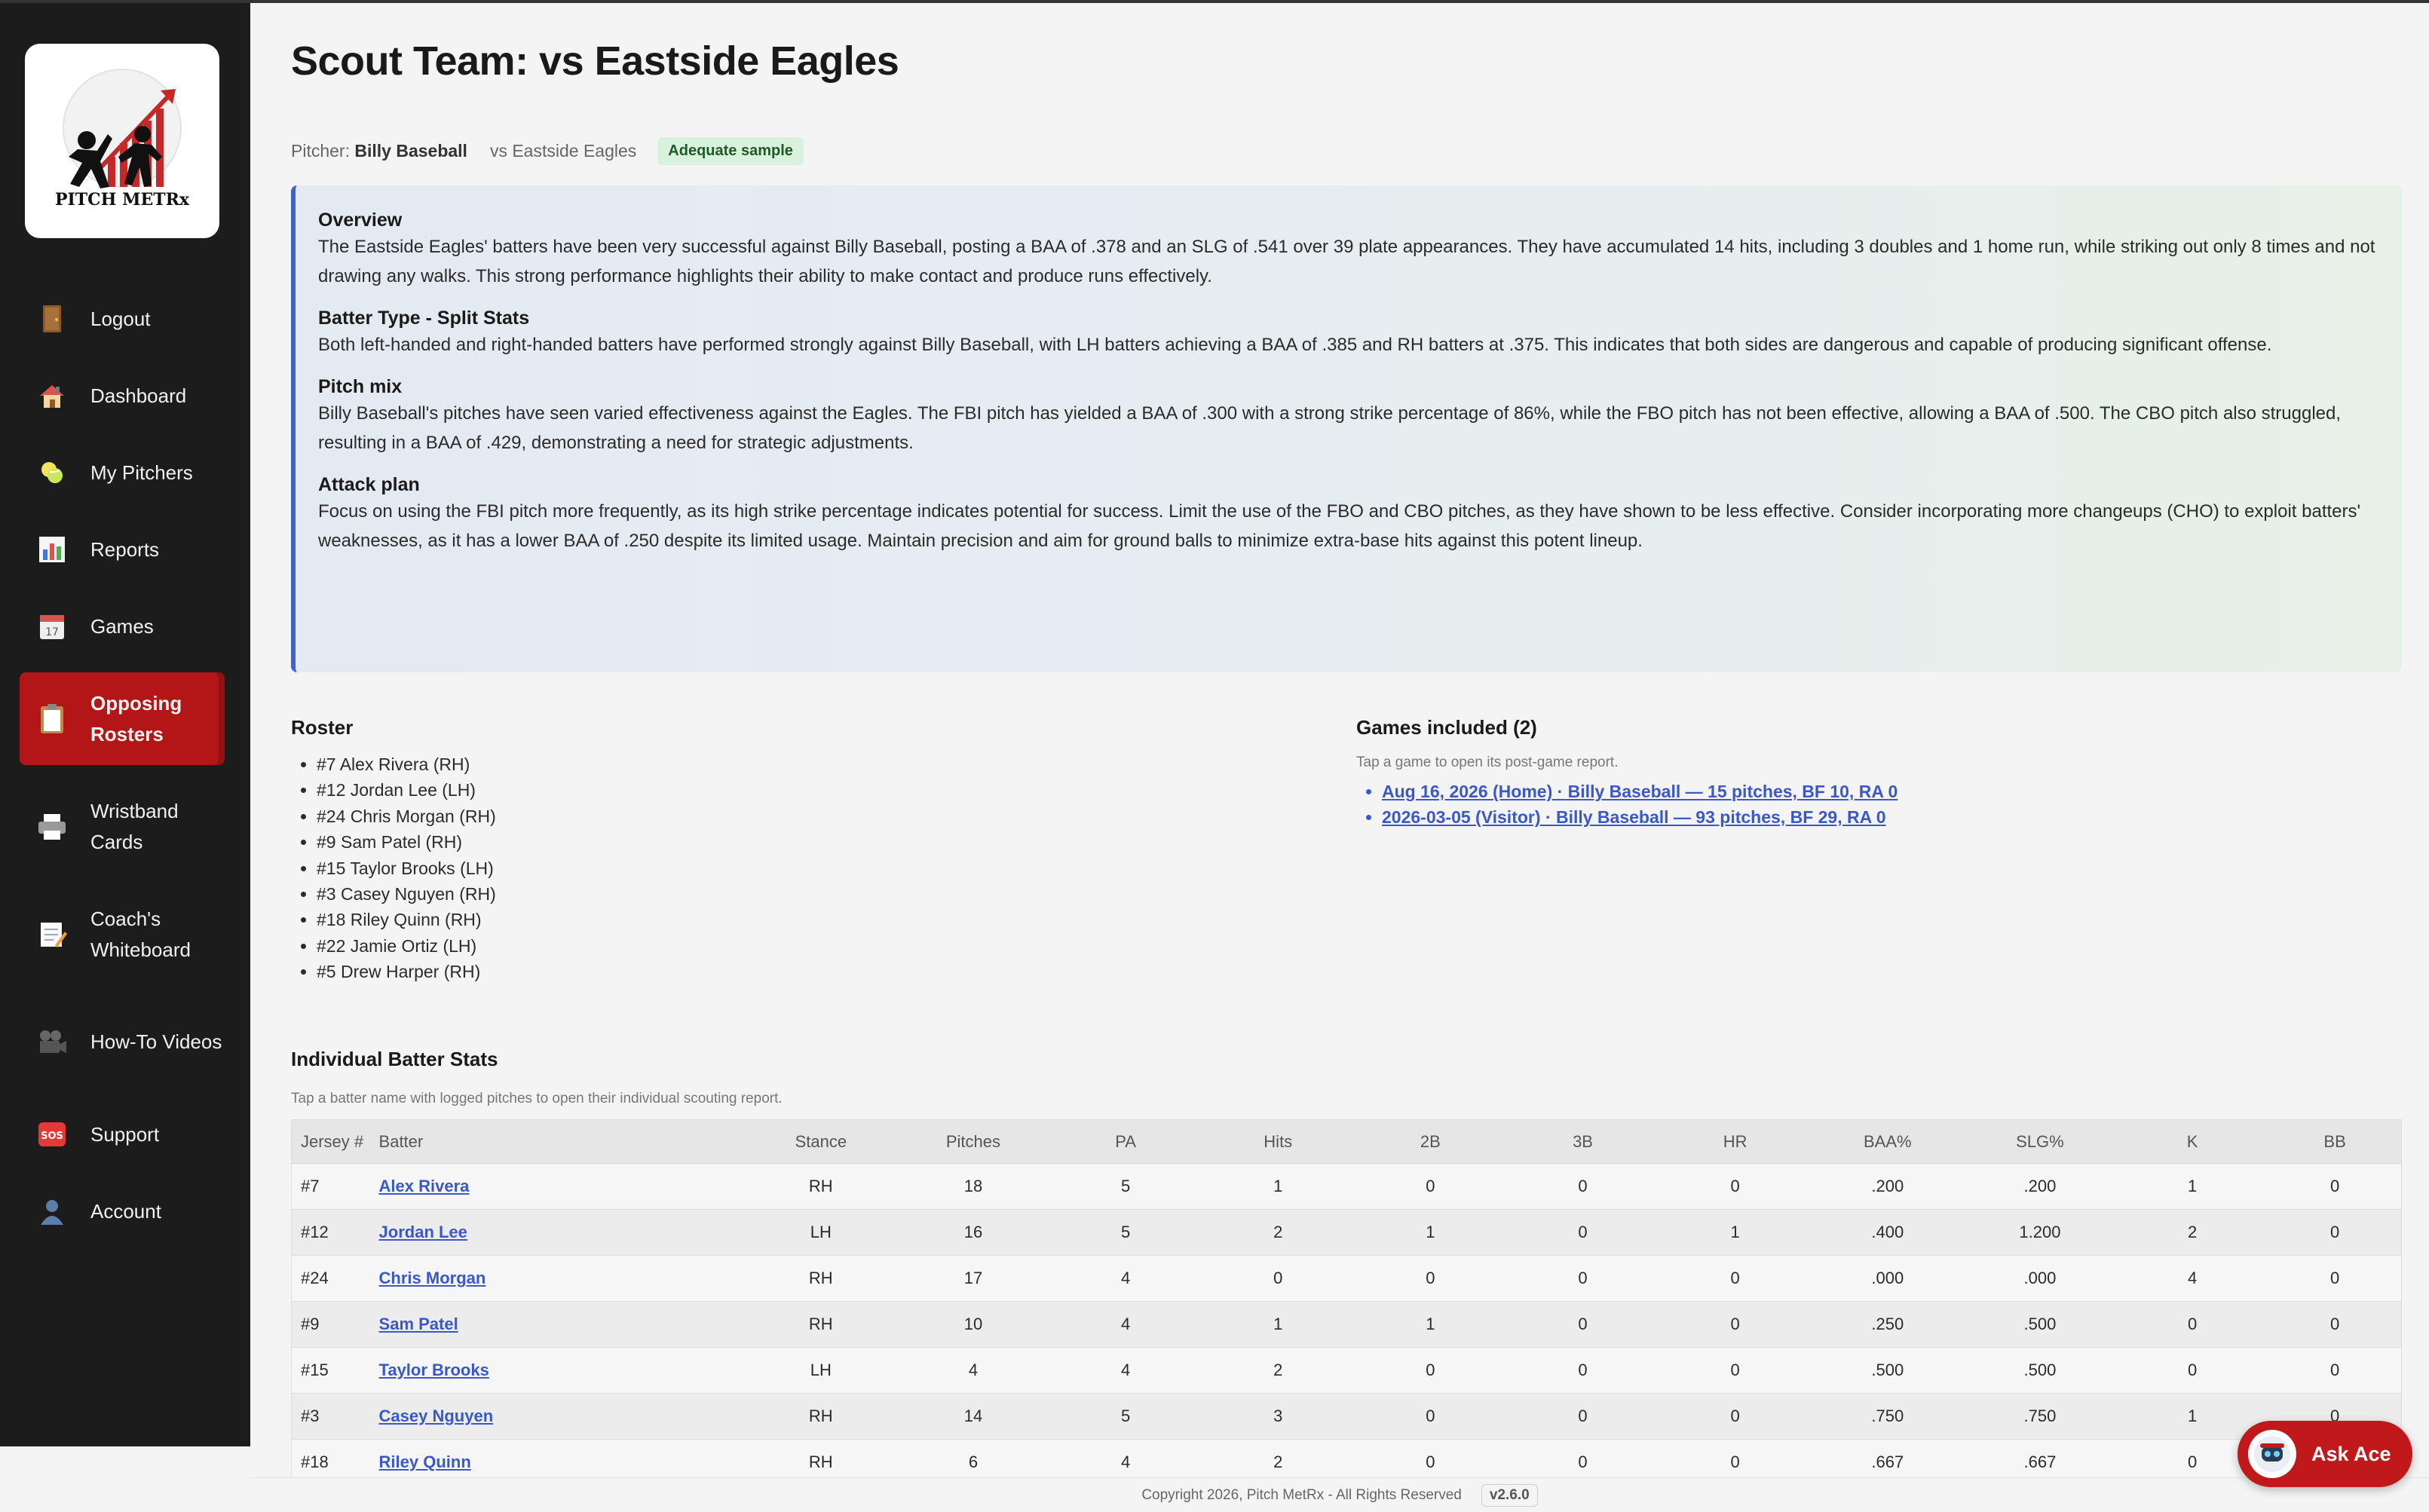  I want to click on sidebar-item-label: Wristband Cards, so click(134, 826).